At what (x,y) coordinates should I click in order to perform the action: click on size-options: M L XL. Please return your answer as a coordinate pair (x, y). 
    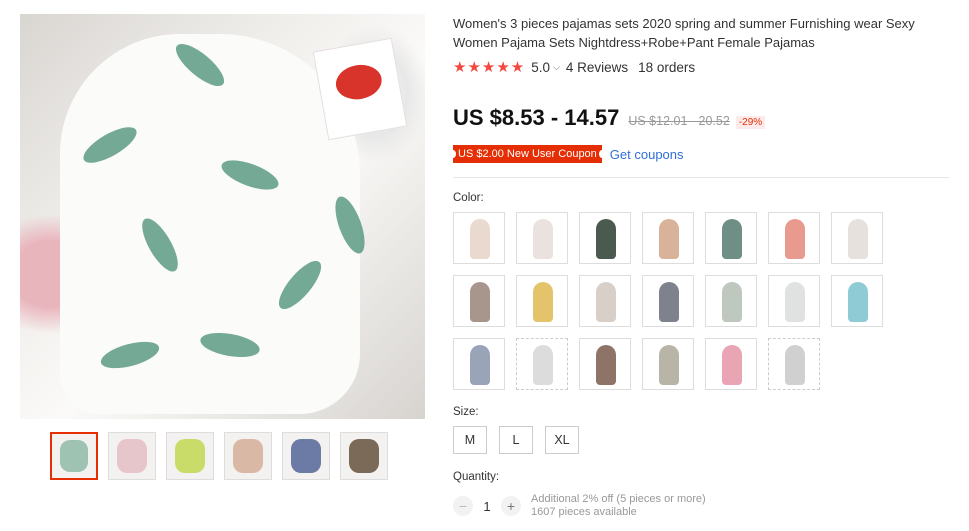
    Looking at the image, I should click on (516, 440).